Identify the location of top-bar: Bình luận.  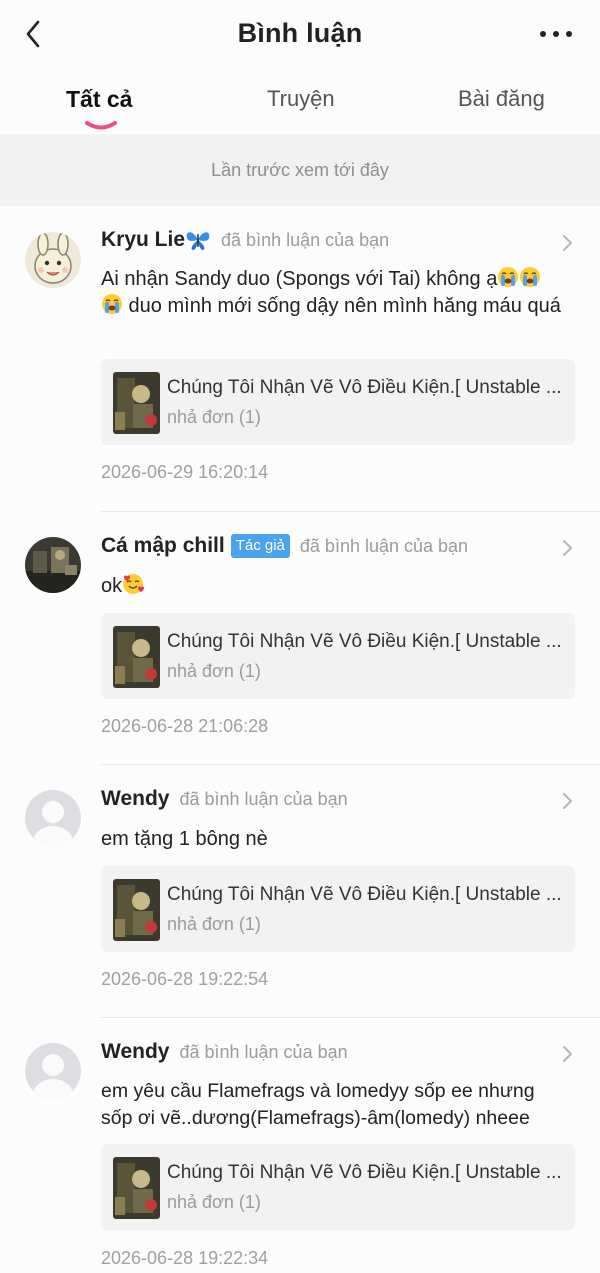
(300, 35).